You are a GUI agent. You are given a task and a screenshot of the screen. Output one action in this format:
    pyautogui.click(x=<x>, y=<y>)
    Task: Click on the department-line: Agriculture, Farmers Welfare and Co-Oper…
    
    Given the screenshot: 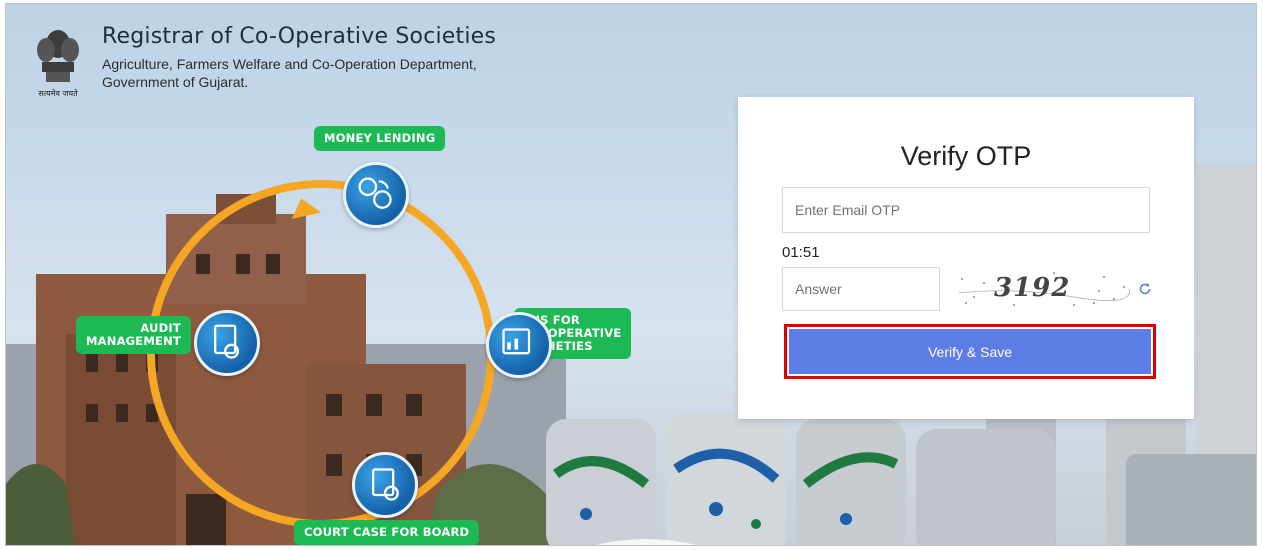 What is the action you would take?
    pyautogui.click(x=289, y=64)
    